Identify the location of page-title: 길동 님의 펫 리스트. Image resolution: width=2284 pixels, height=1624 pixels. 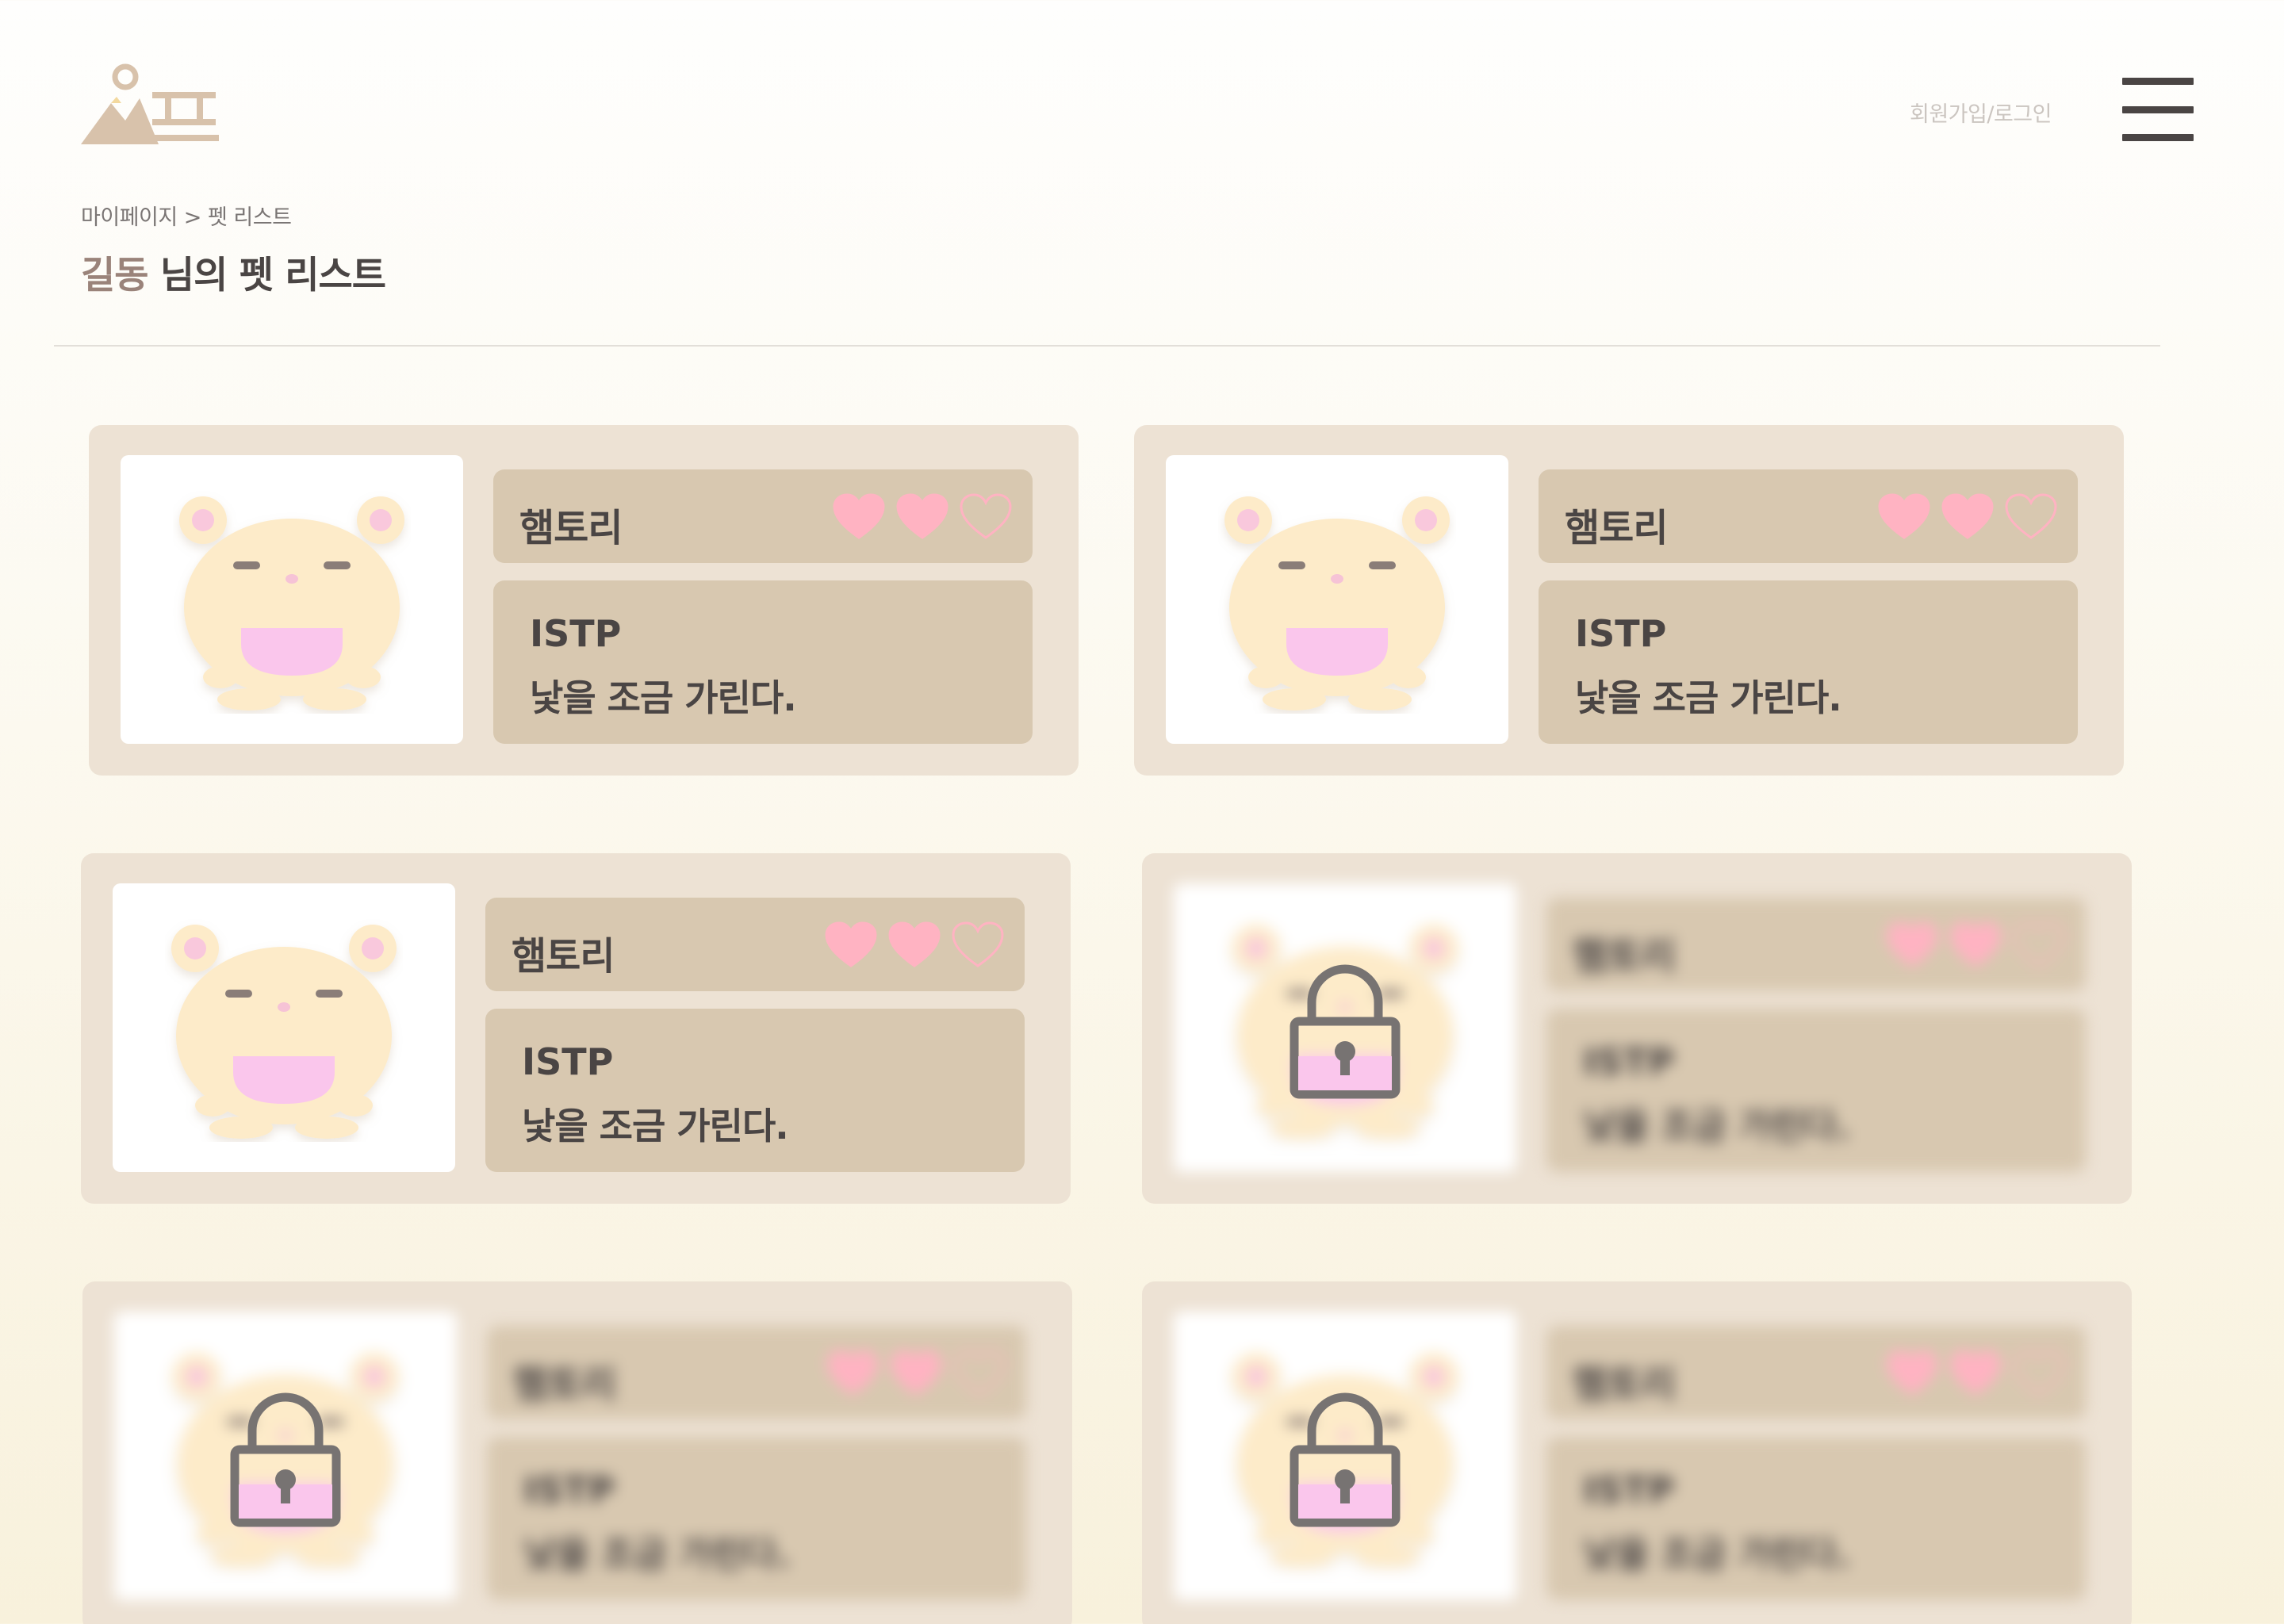
(233, 271).